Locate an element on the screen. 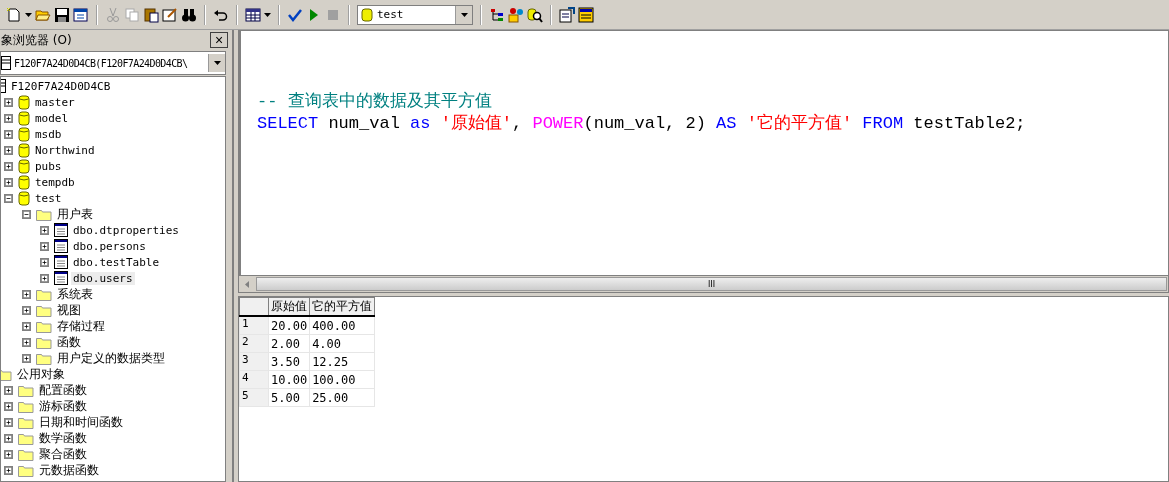  tree-item: Northwind is located at coordinates (65, 150).